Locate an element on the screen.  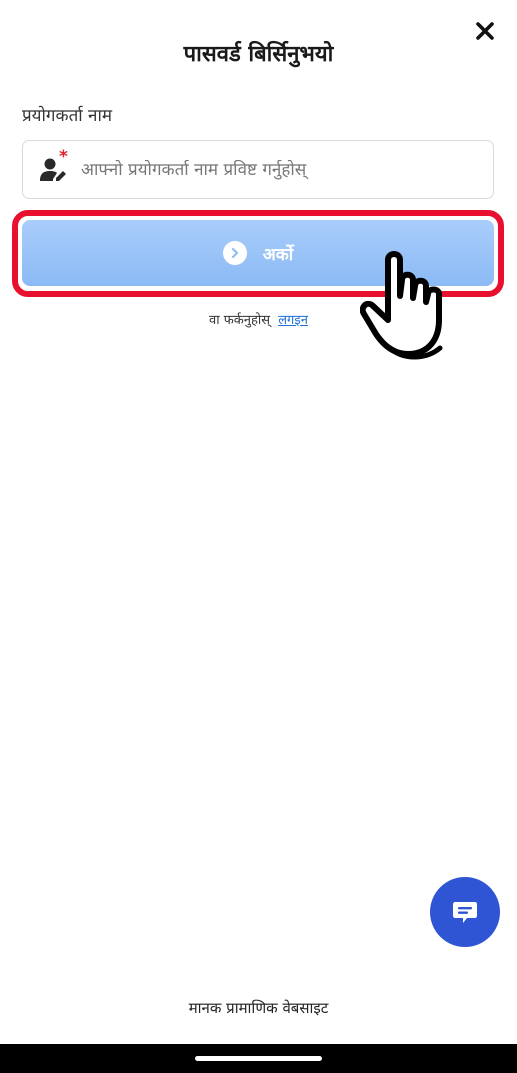
next-button-label: अर्को is located at coordinates (278, 254).